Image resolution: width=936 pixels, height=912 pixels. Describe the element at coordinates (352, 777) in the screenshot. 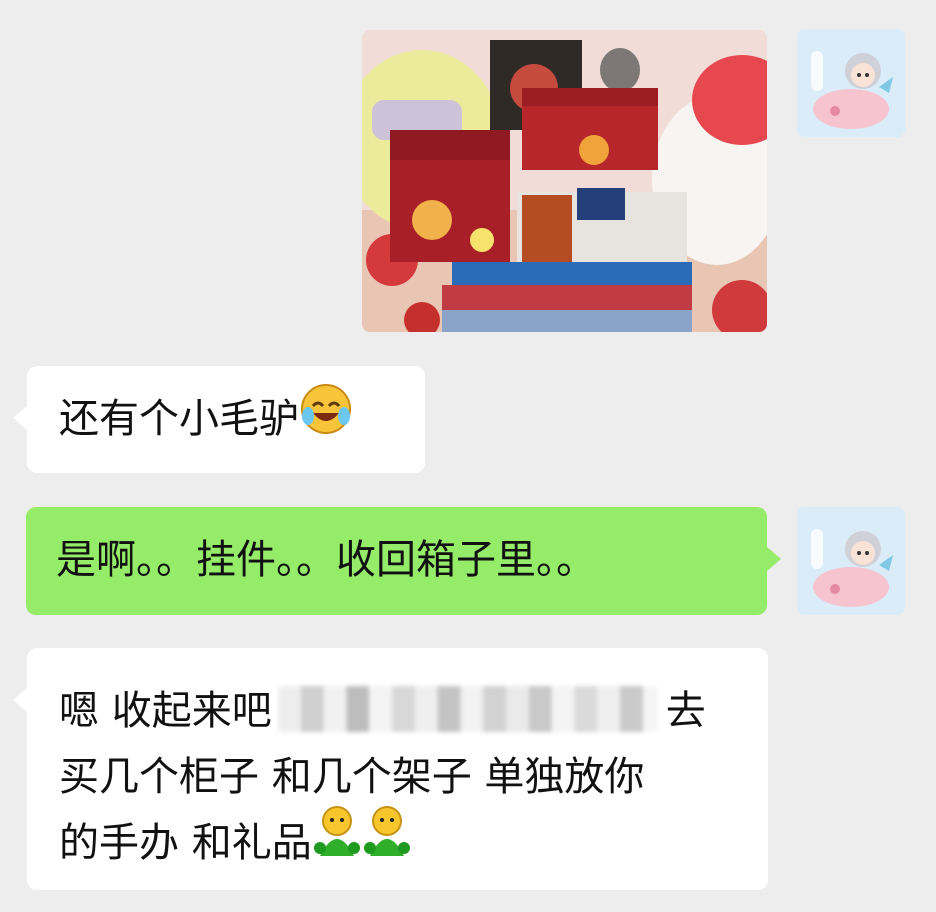

I see `message-line: 买几个柜子 和几个架子 单独放你` at that location.